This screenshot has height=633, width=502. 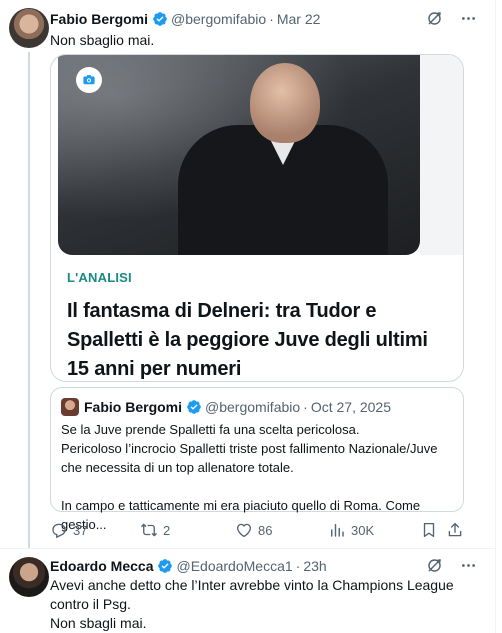 What do you see at coordinates (149, 530) in the screenshot?
I see `repost-icon` at bounding box center [149, 530].